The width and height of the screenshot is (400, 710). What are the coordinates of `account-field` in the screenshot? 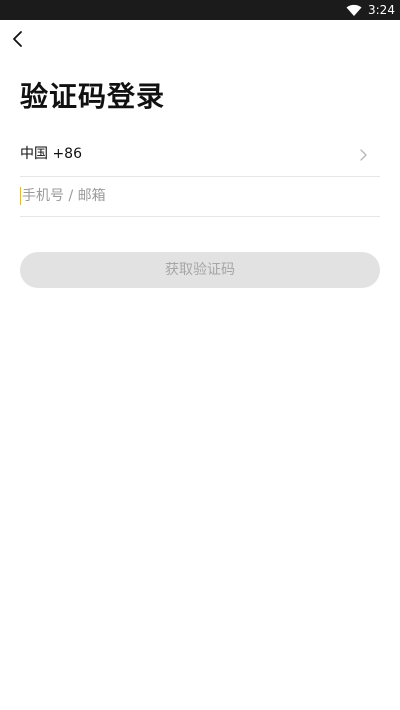 It's located at (200, 196).